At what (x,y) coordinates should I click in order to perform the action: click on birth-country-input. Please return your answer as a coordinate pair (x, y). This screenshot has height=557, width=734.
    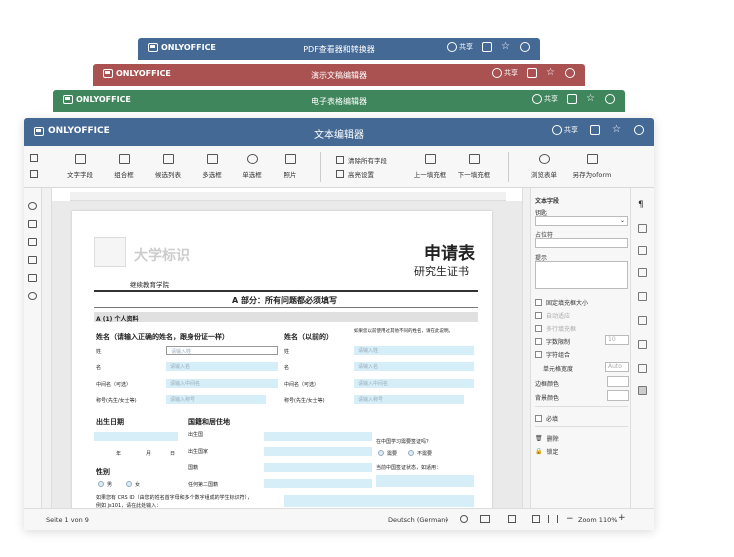
    Looking at the image, I should click on (318, 436).